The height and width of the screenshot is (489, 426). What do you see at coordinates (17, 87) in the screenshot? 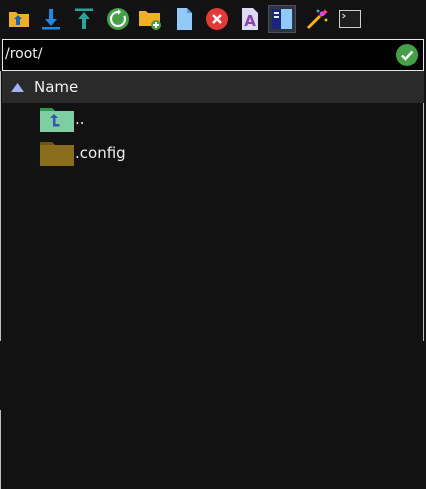
I see `sort-ascending-icon` at bounding box center [17, 87].